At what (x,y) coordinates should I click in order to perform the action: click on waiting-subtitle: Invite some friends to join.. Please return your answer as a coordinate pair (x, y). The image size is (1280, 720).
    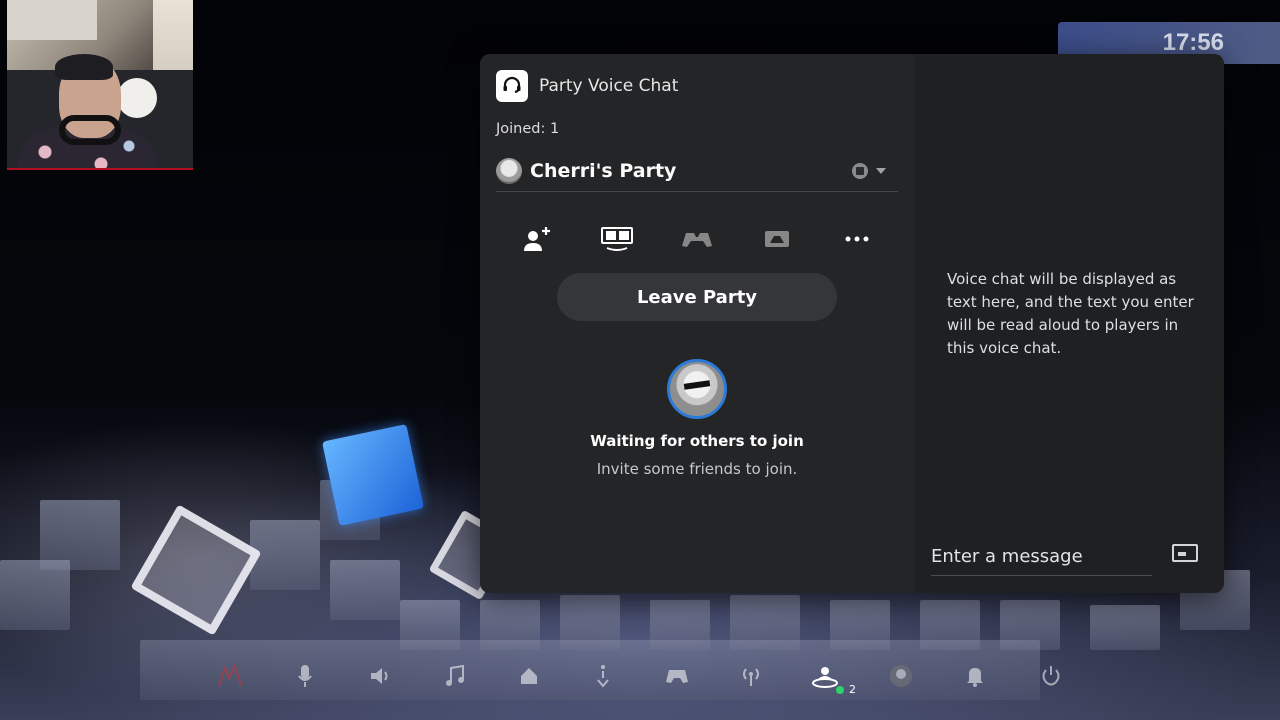
    Looking at the image, I should click on (697, 469).